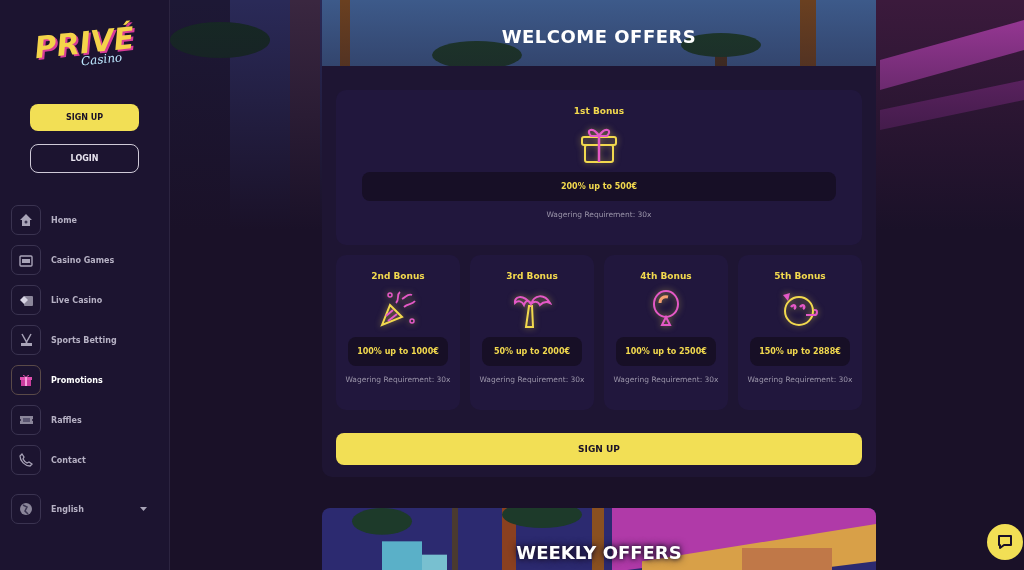 The image size is (1024, 570). I want to click on nav-item: Contact, so click(84, 460).